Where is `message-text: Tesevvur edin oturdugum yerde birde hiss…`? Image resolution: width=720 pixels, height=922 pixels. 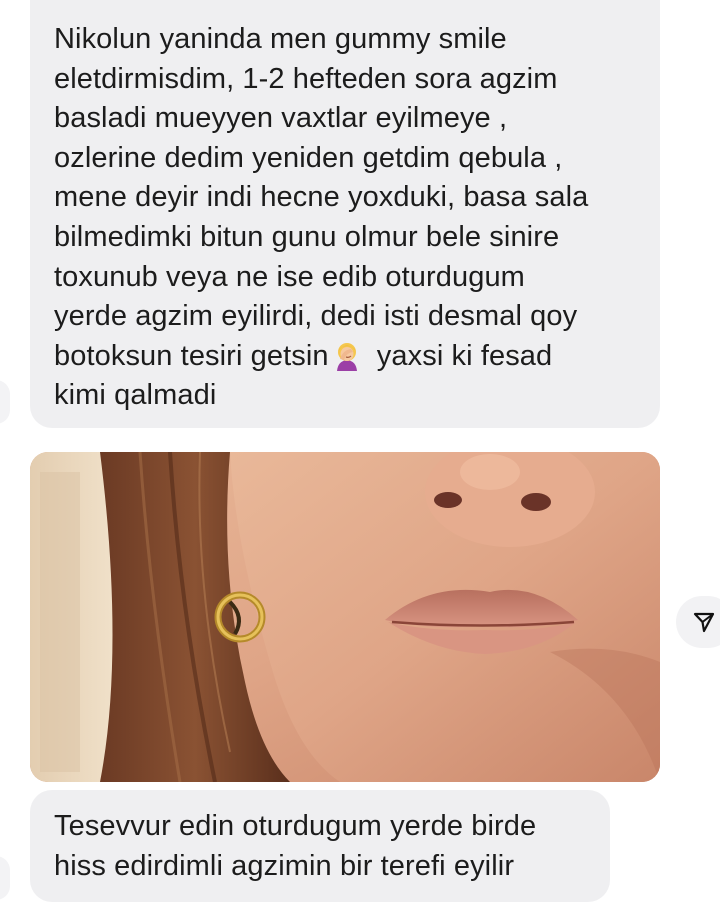 message-text: Tesevvur edin oturdugum yerde birde hiss… is located at coordinates (295, 846).